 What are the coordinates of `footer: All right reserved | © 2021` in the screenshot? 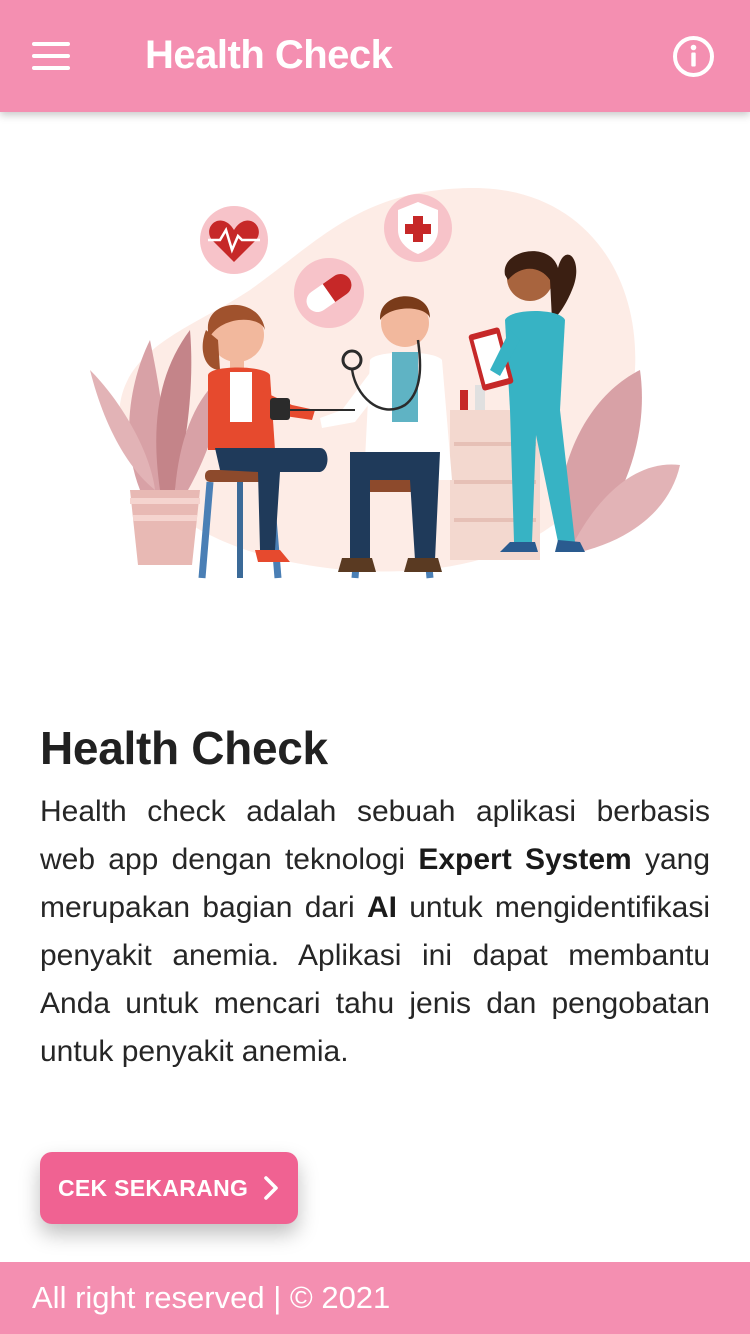 It's located at (375, 1298).